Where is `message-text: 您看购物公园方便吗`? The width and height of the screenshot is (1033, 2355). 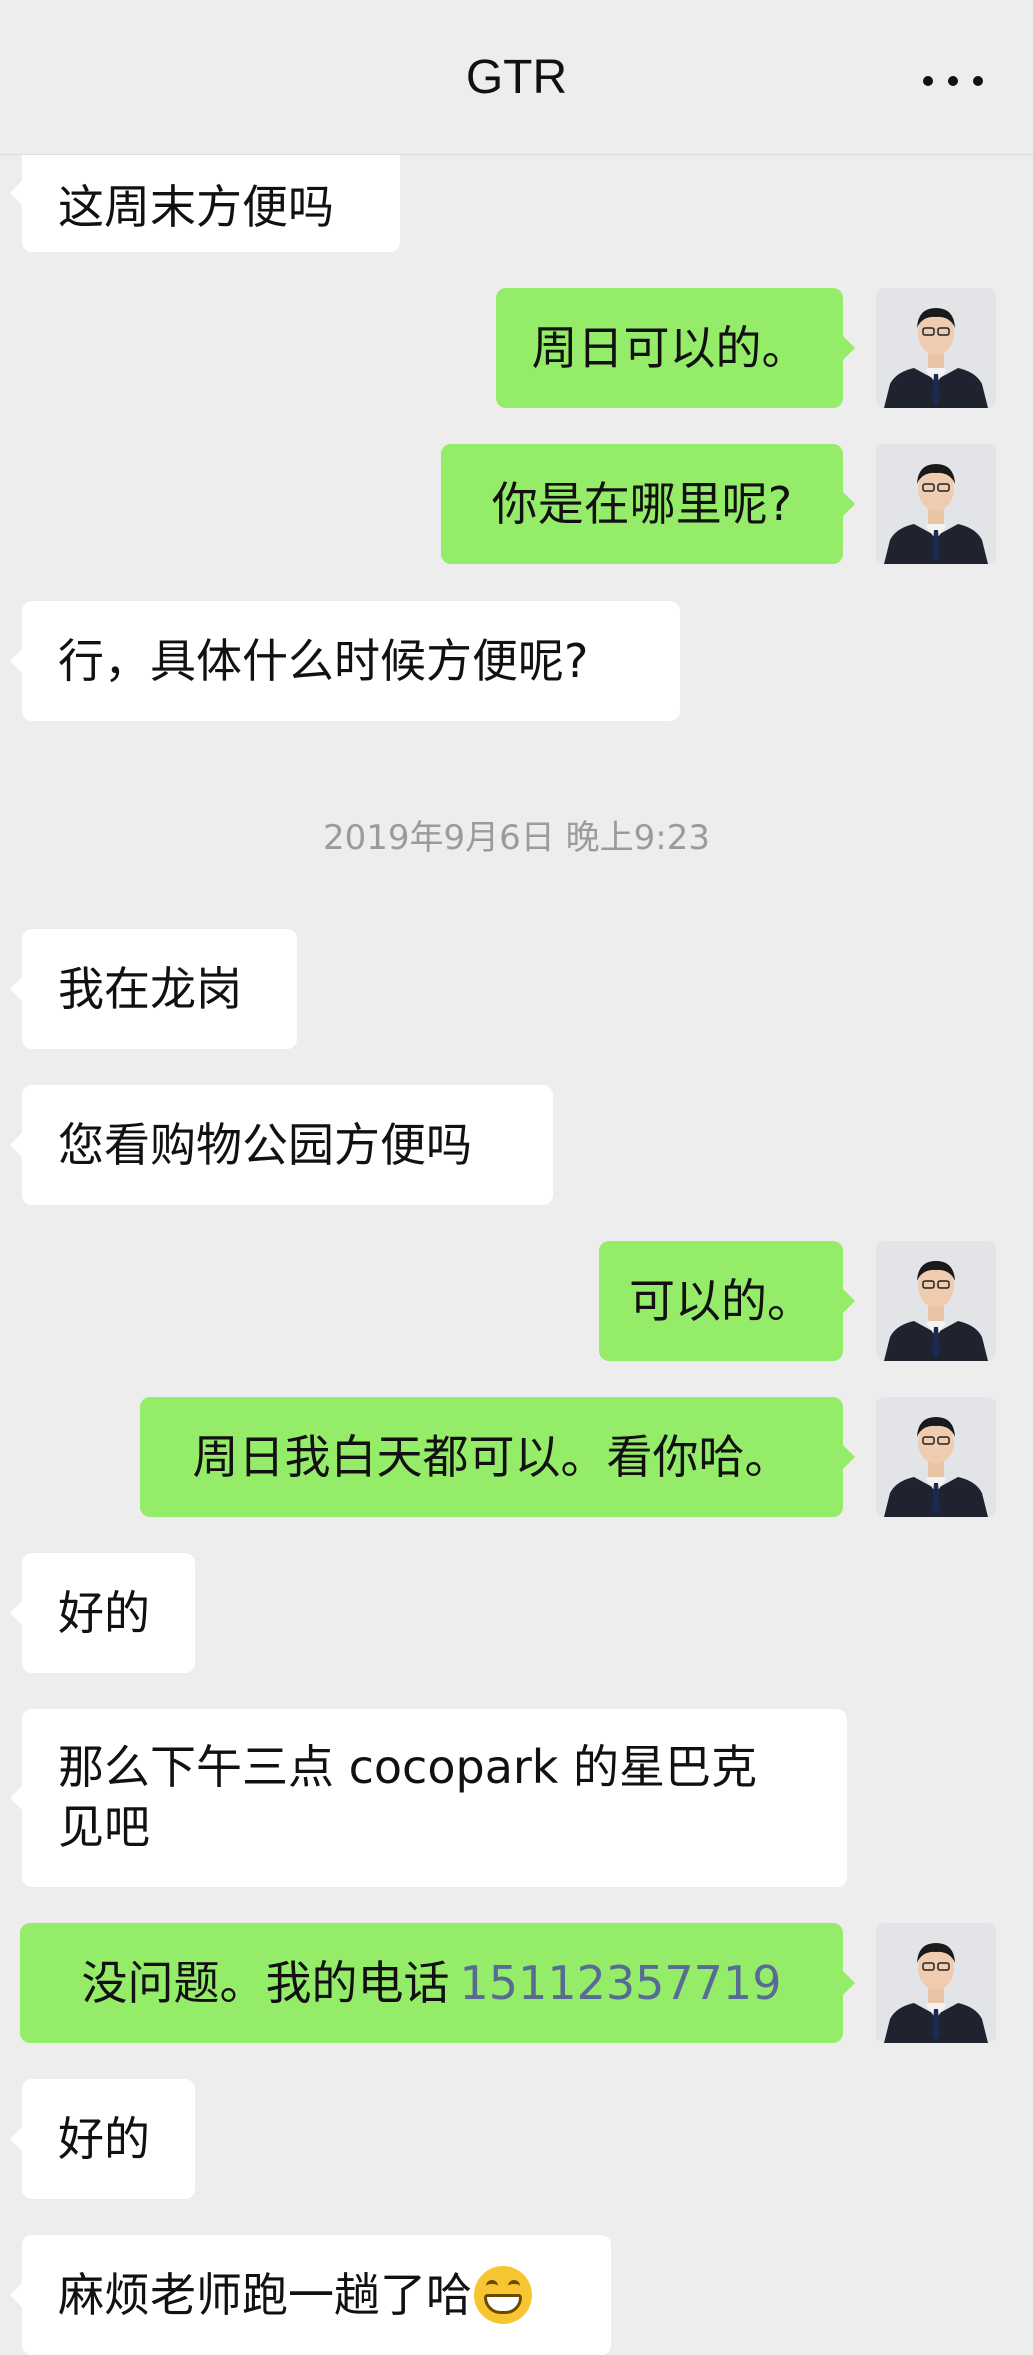 message-text: 您看购物公园方便吗 is located at coordinates (265, 1145).